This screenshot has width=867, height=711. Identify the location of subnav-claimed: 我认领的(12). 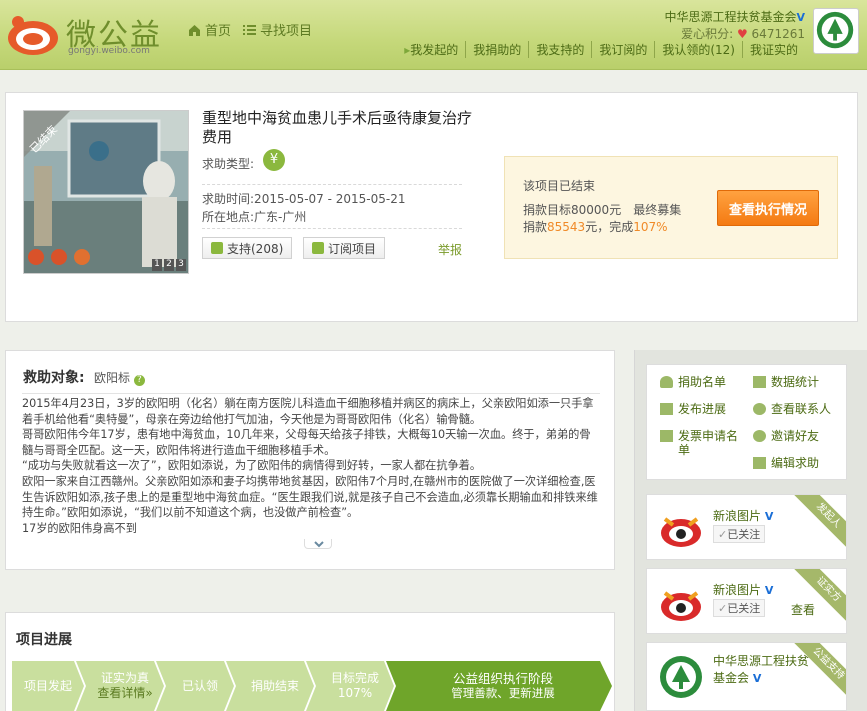
(698, 49).